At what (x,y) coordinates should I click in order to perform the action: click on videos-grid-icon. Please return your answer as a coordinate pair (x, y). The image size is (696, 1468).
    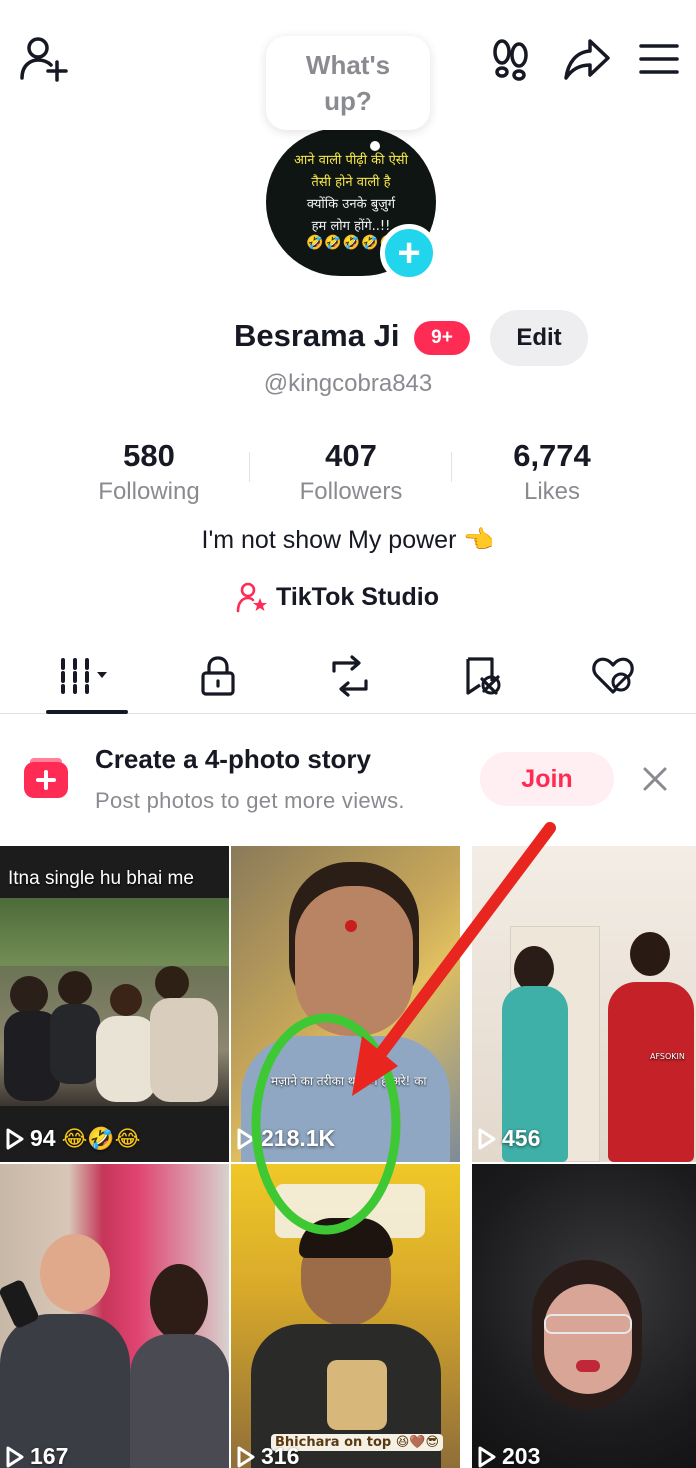
    Looking at the image, I should click on (84, 676).